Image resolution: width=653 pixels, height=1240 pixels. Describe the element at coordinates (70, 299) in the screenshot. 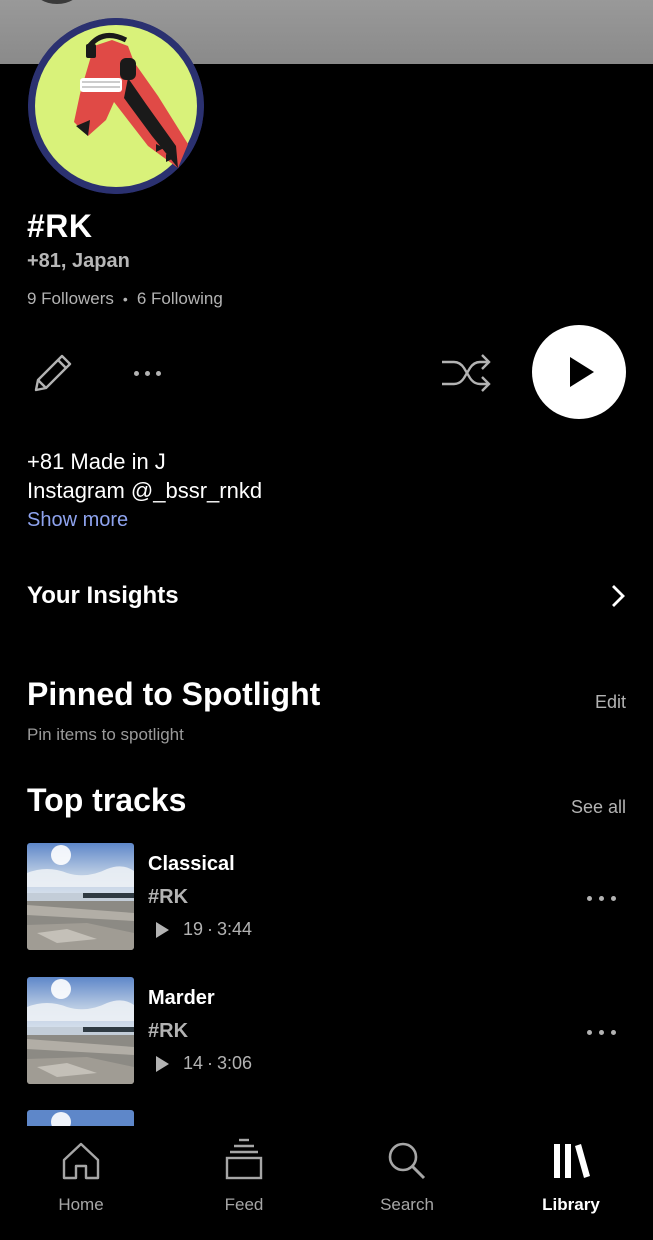

I see `followers-count: 9 Followers` at that location.